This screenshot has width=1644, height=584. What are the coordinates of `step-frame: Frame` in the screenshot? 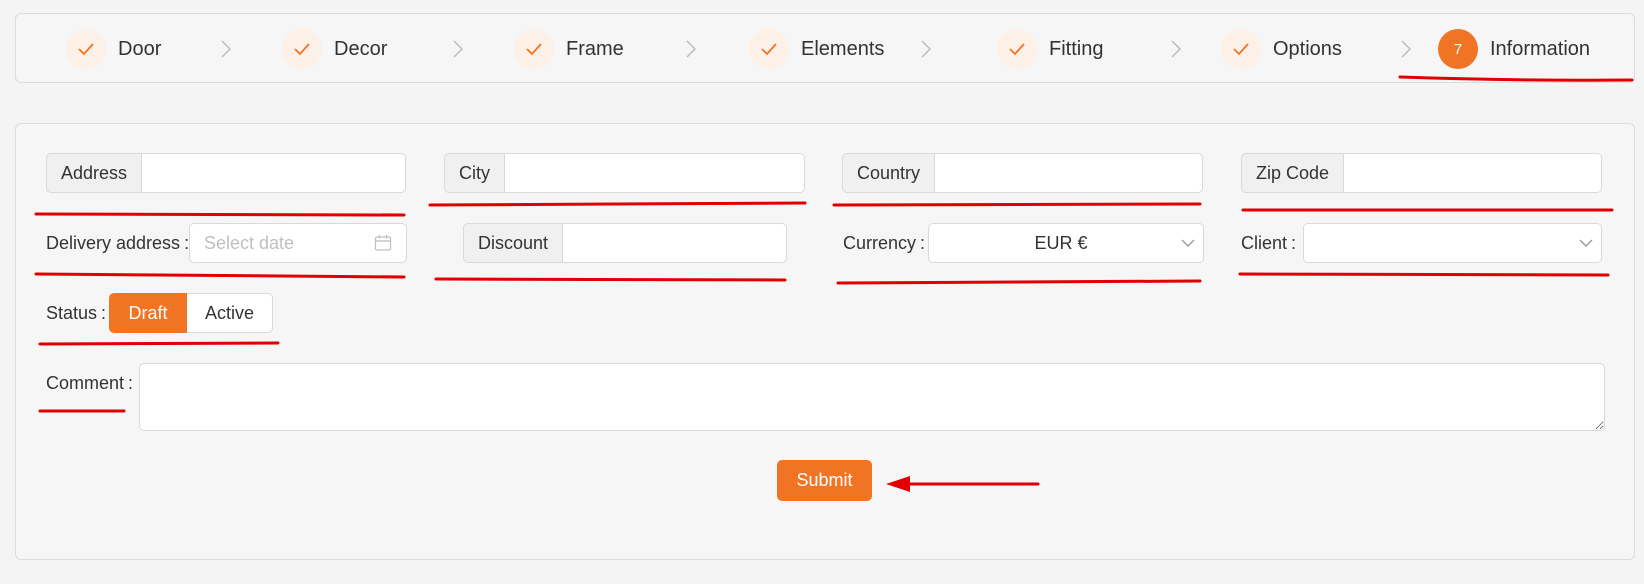 It's located at (569, 49).